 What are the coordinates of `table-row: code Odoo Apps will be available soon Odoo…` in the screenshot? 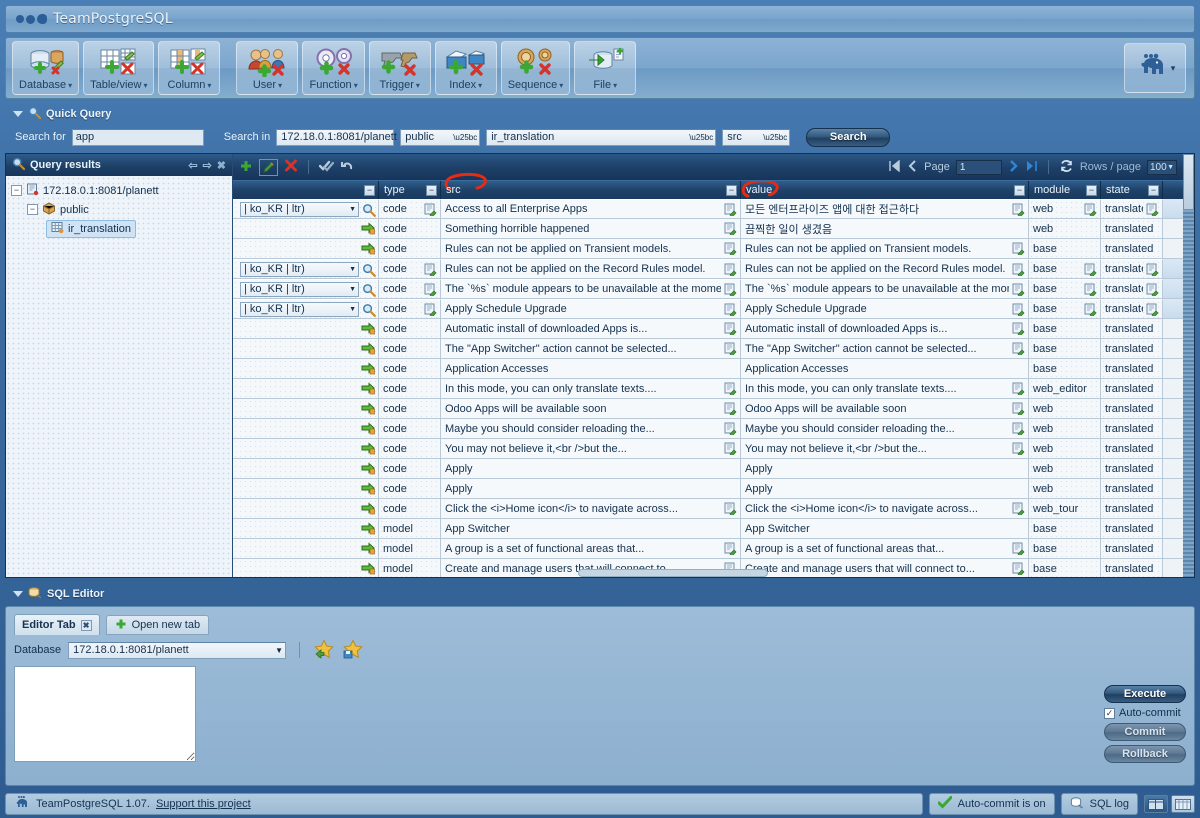 It's located at (708, 409).